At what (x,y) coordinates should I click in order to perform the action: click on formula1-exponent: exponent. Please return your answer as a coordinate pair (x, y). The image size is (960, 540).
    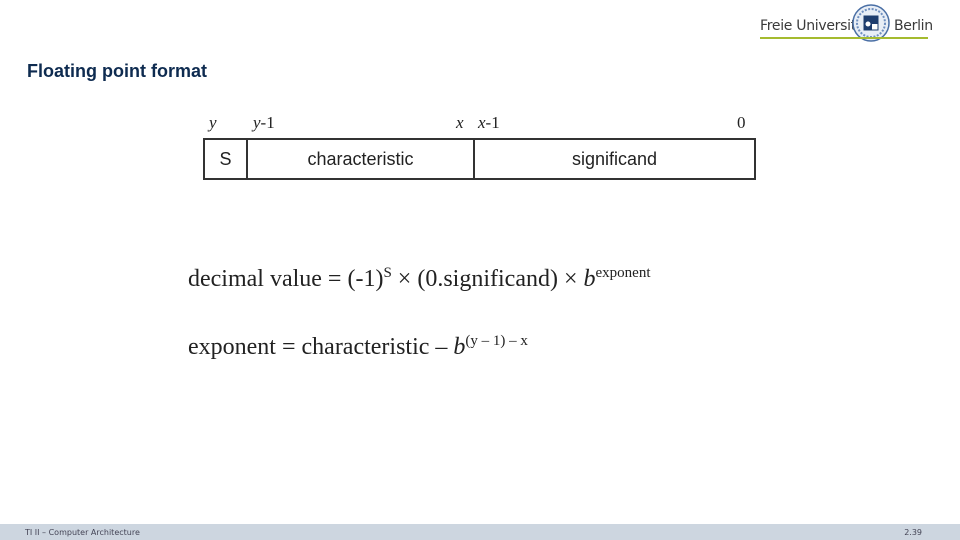
    Looking at the image, I should click on (623, 273).